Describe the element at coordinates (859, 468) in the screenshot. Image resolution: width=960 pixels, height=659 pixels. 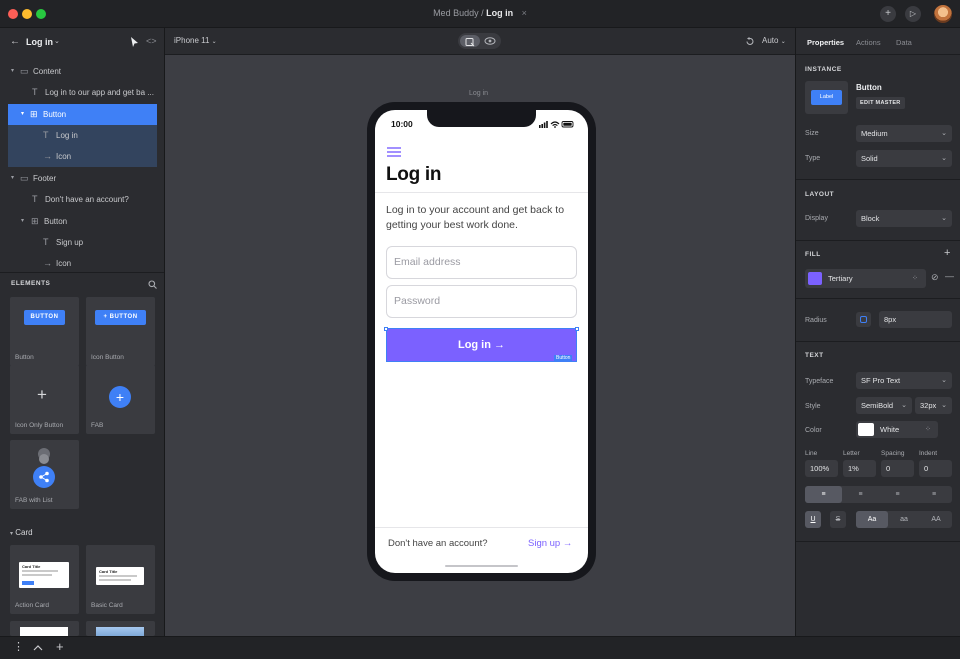
I see `letter-spacing-input: 1%` at that location.